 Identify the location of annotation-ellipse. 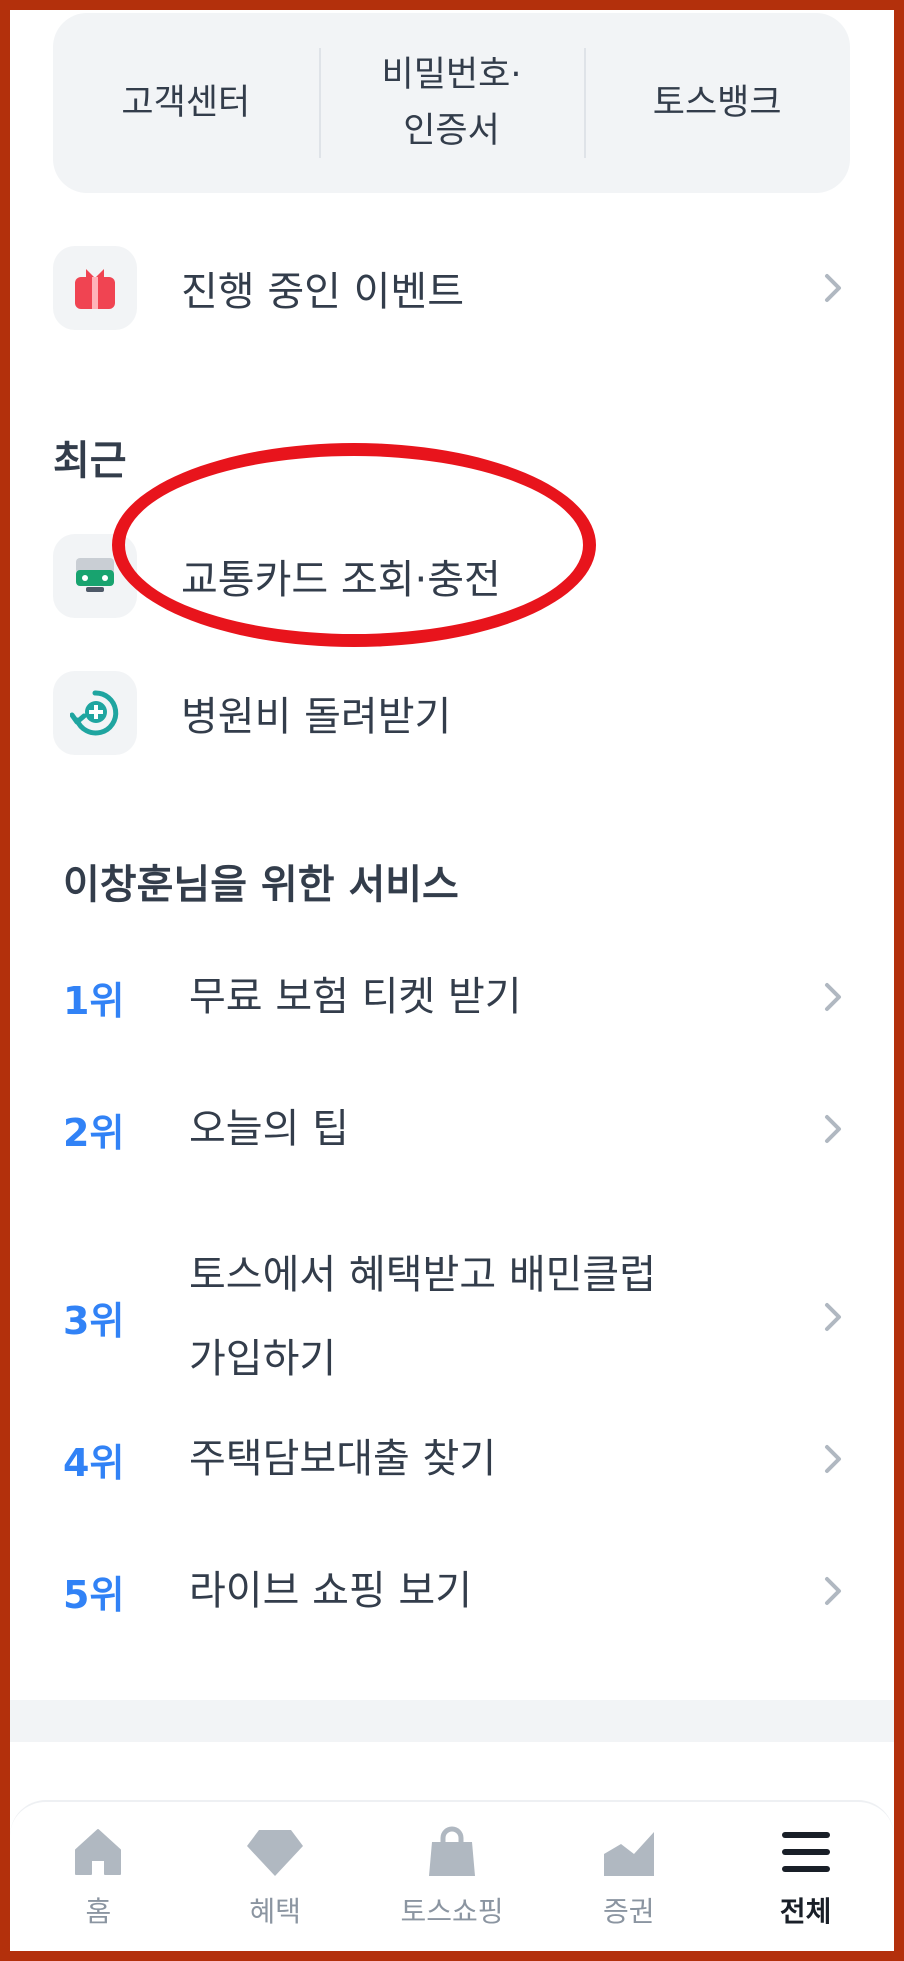
(354, 545).